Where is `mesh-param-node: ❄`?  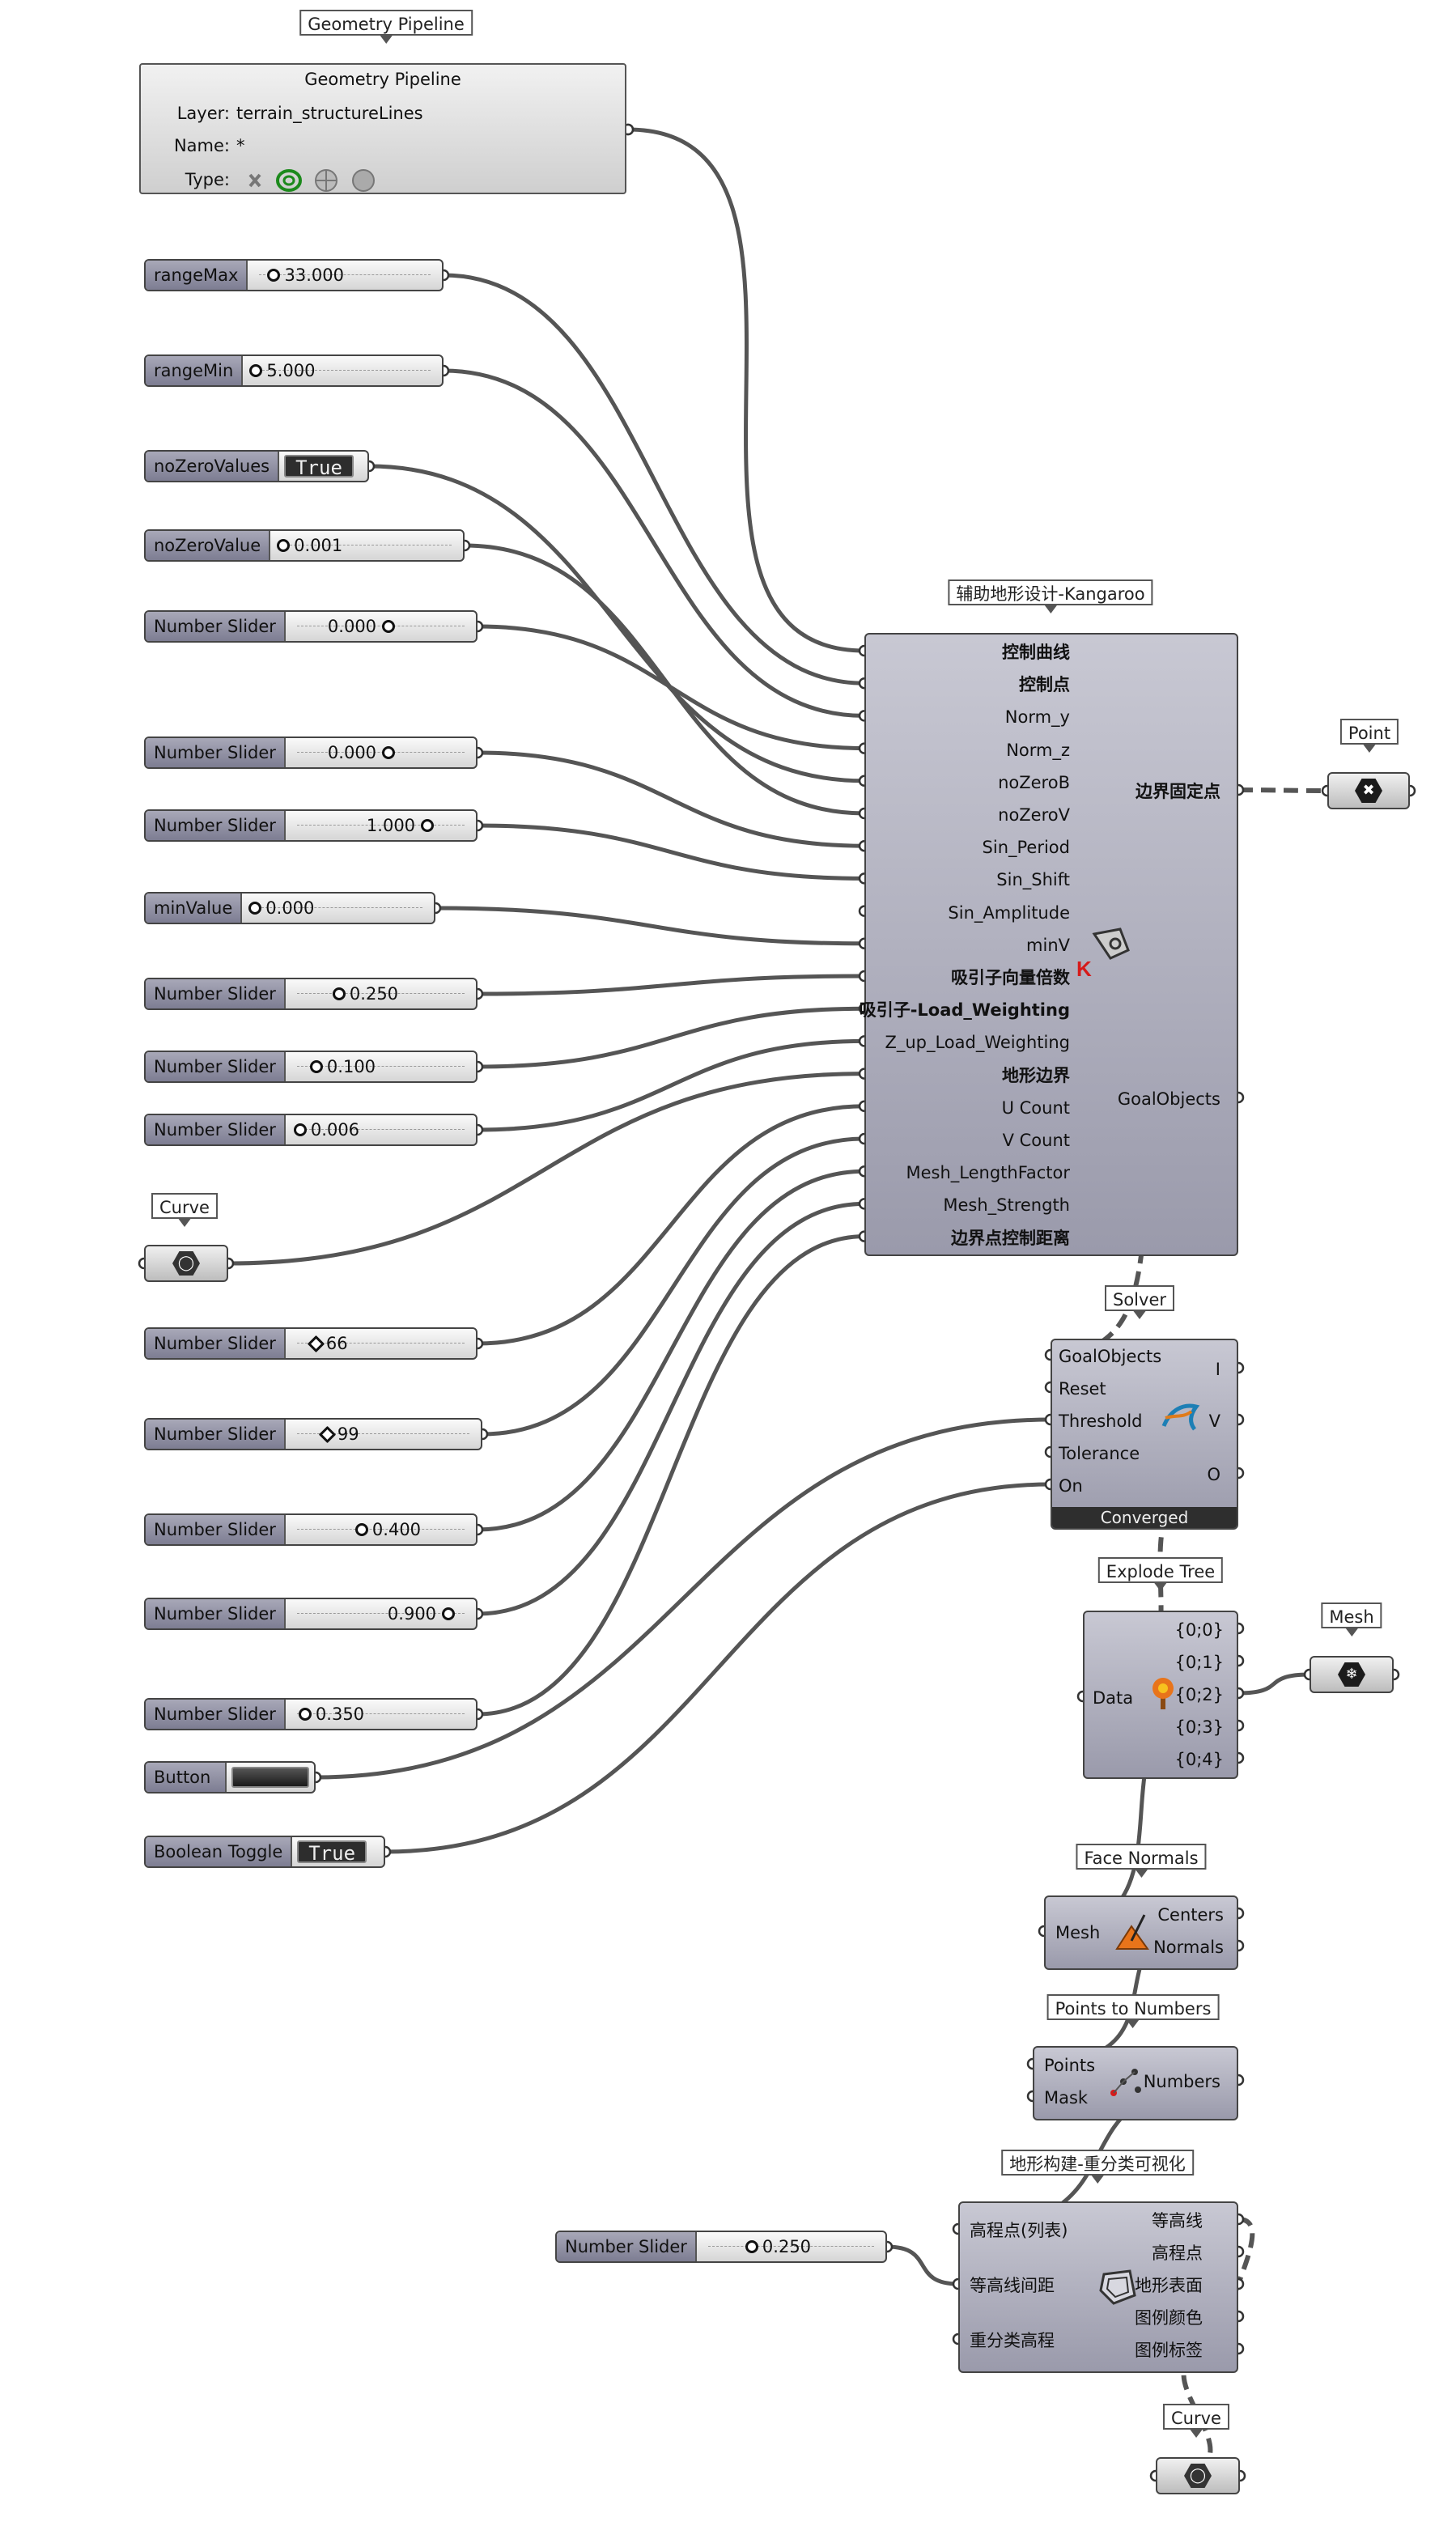
mesh-param-node: ❄ is located at coordinates (1352, 1674).